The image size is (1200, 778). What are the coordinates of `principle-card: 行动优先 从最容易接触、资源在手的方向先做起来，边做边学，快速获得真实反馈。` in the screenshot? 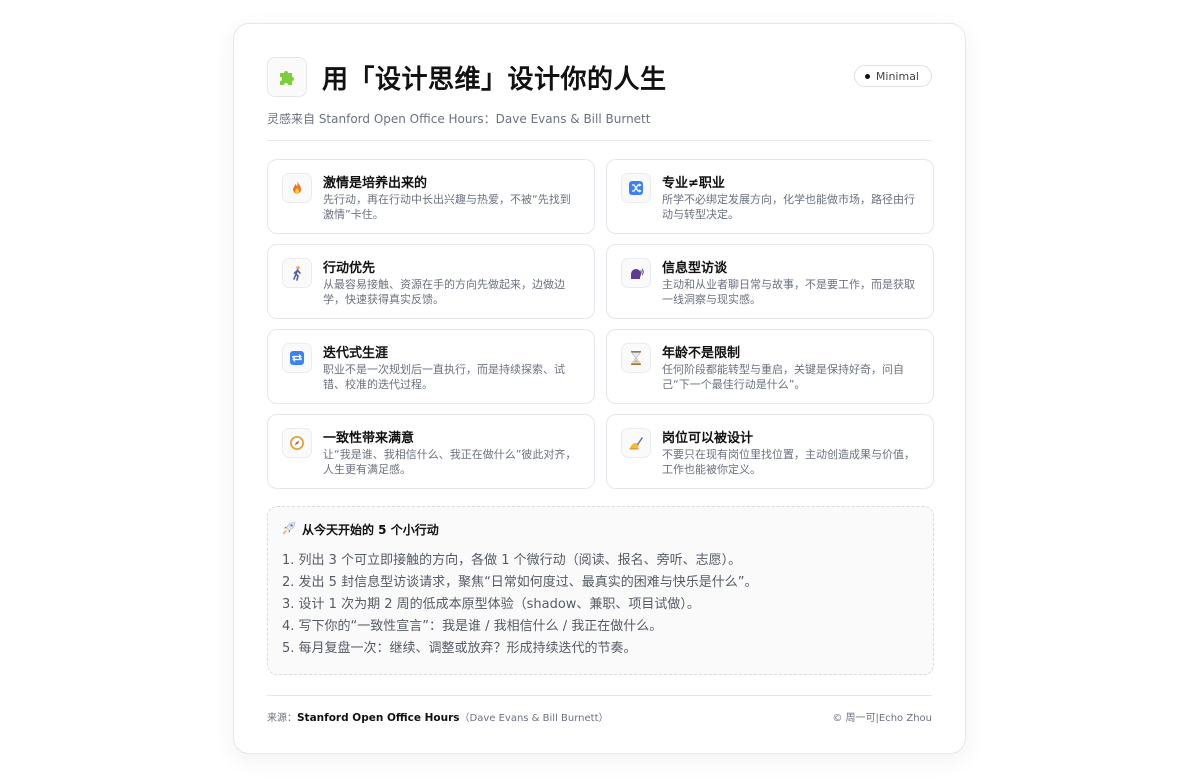 It's located at (431, 281).